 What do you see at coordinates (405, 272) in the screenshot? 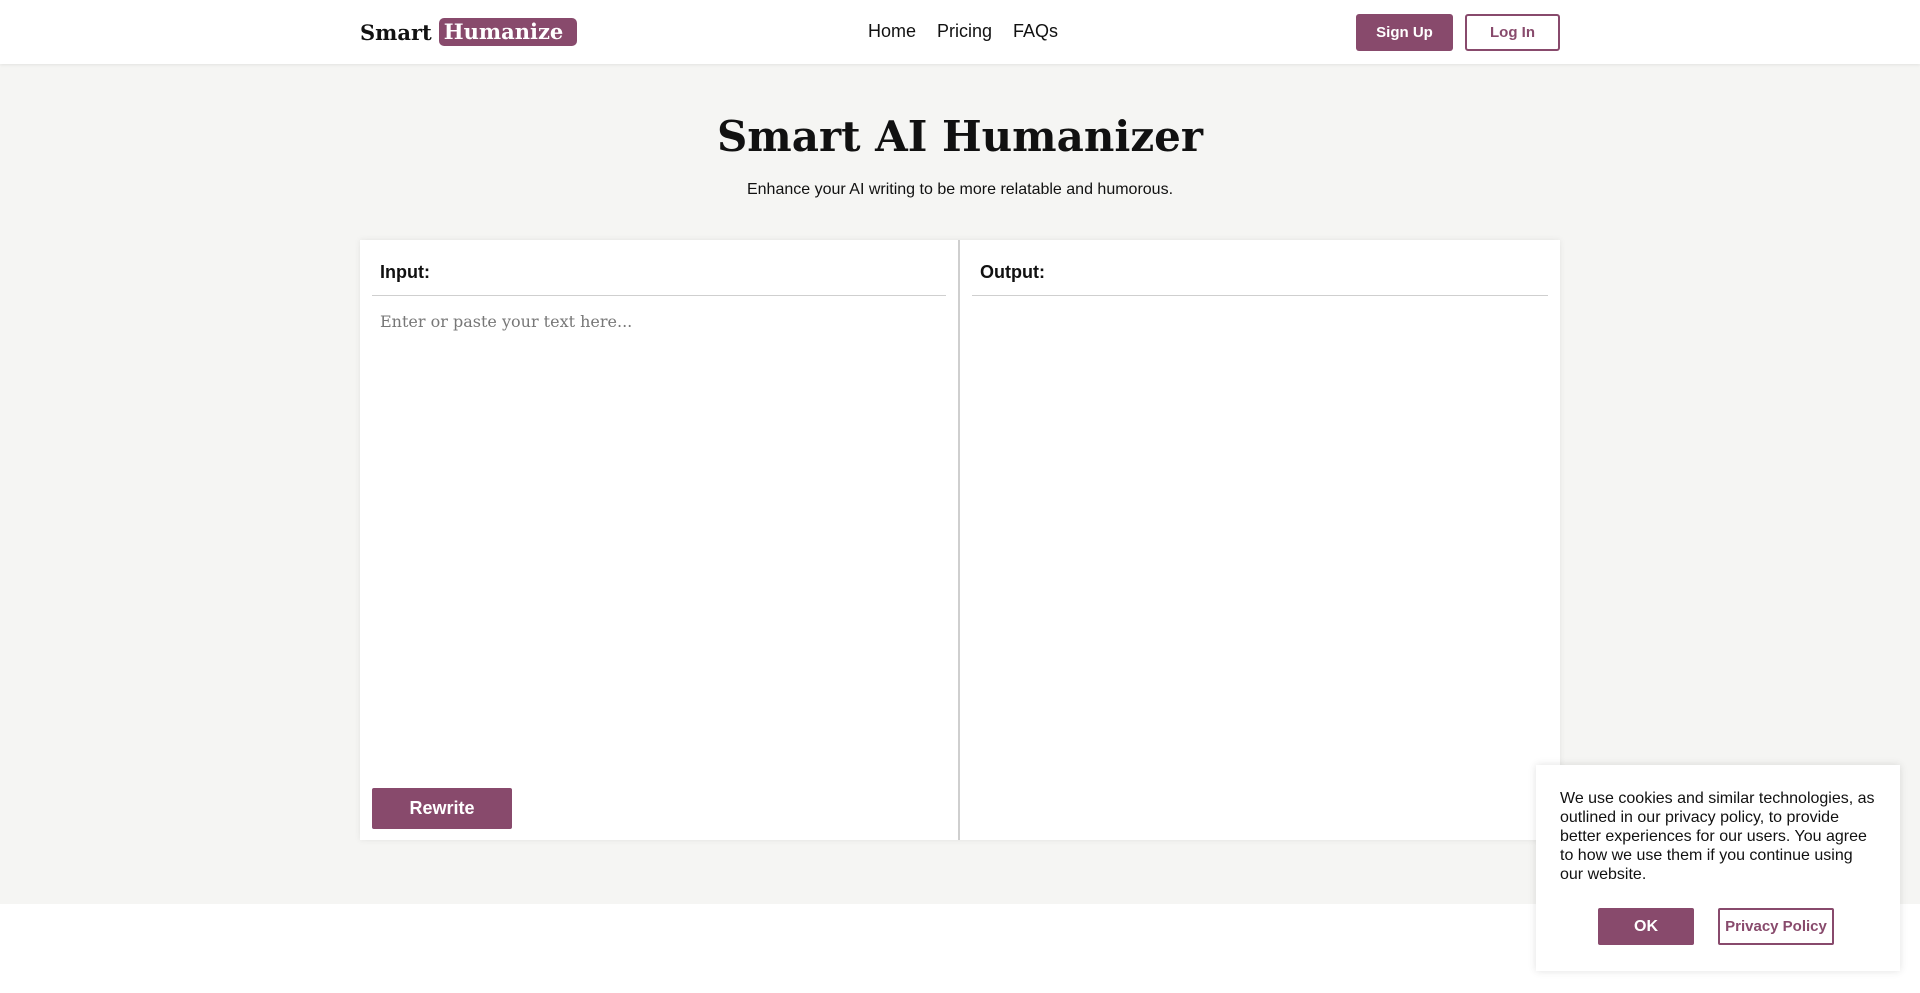
I see `input-label: Input:` at bounding box center [405, 272].